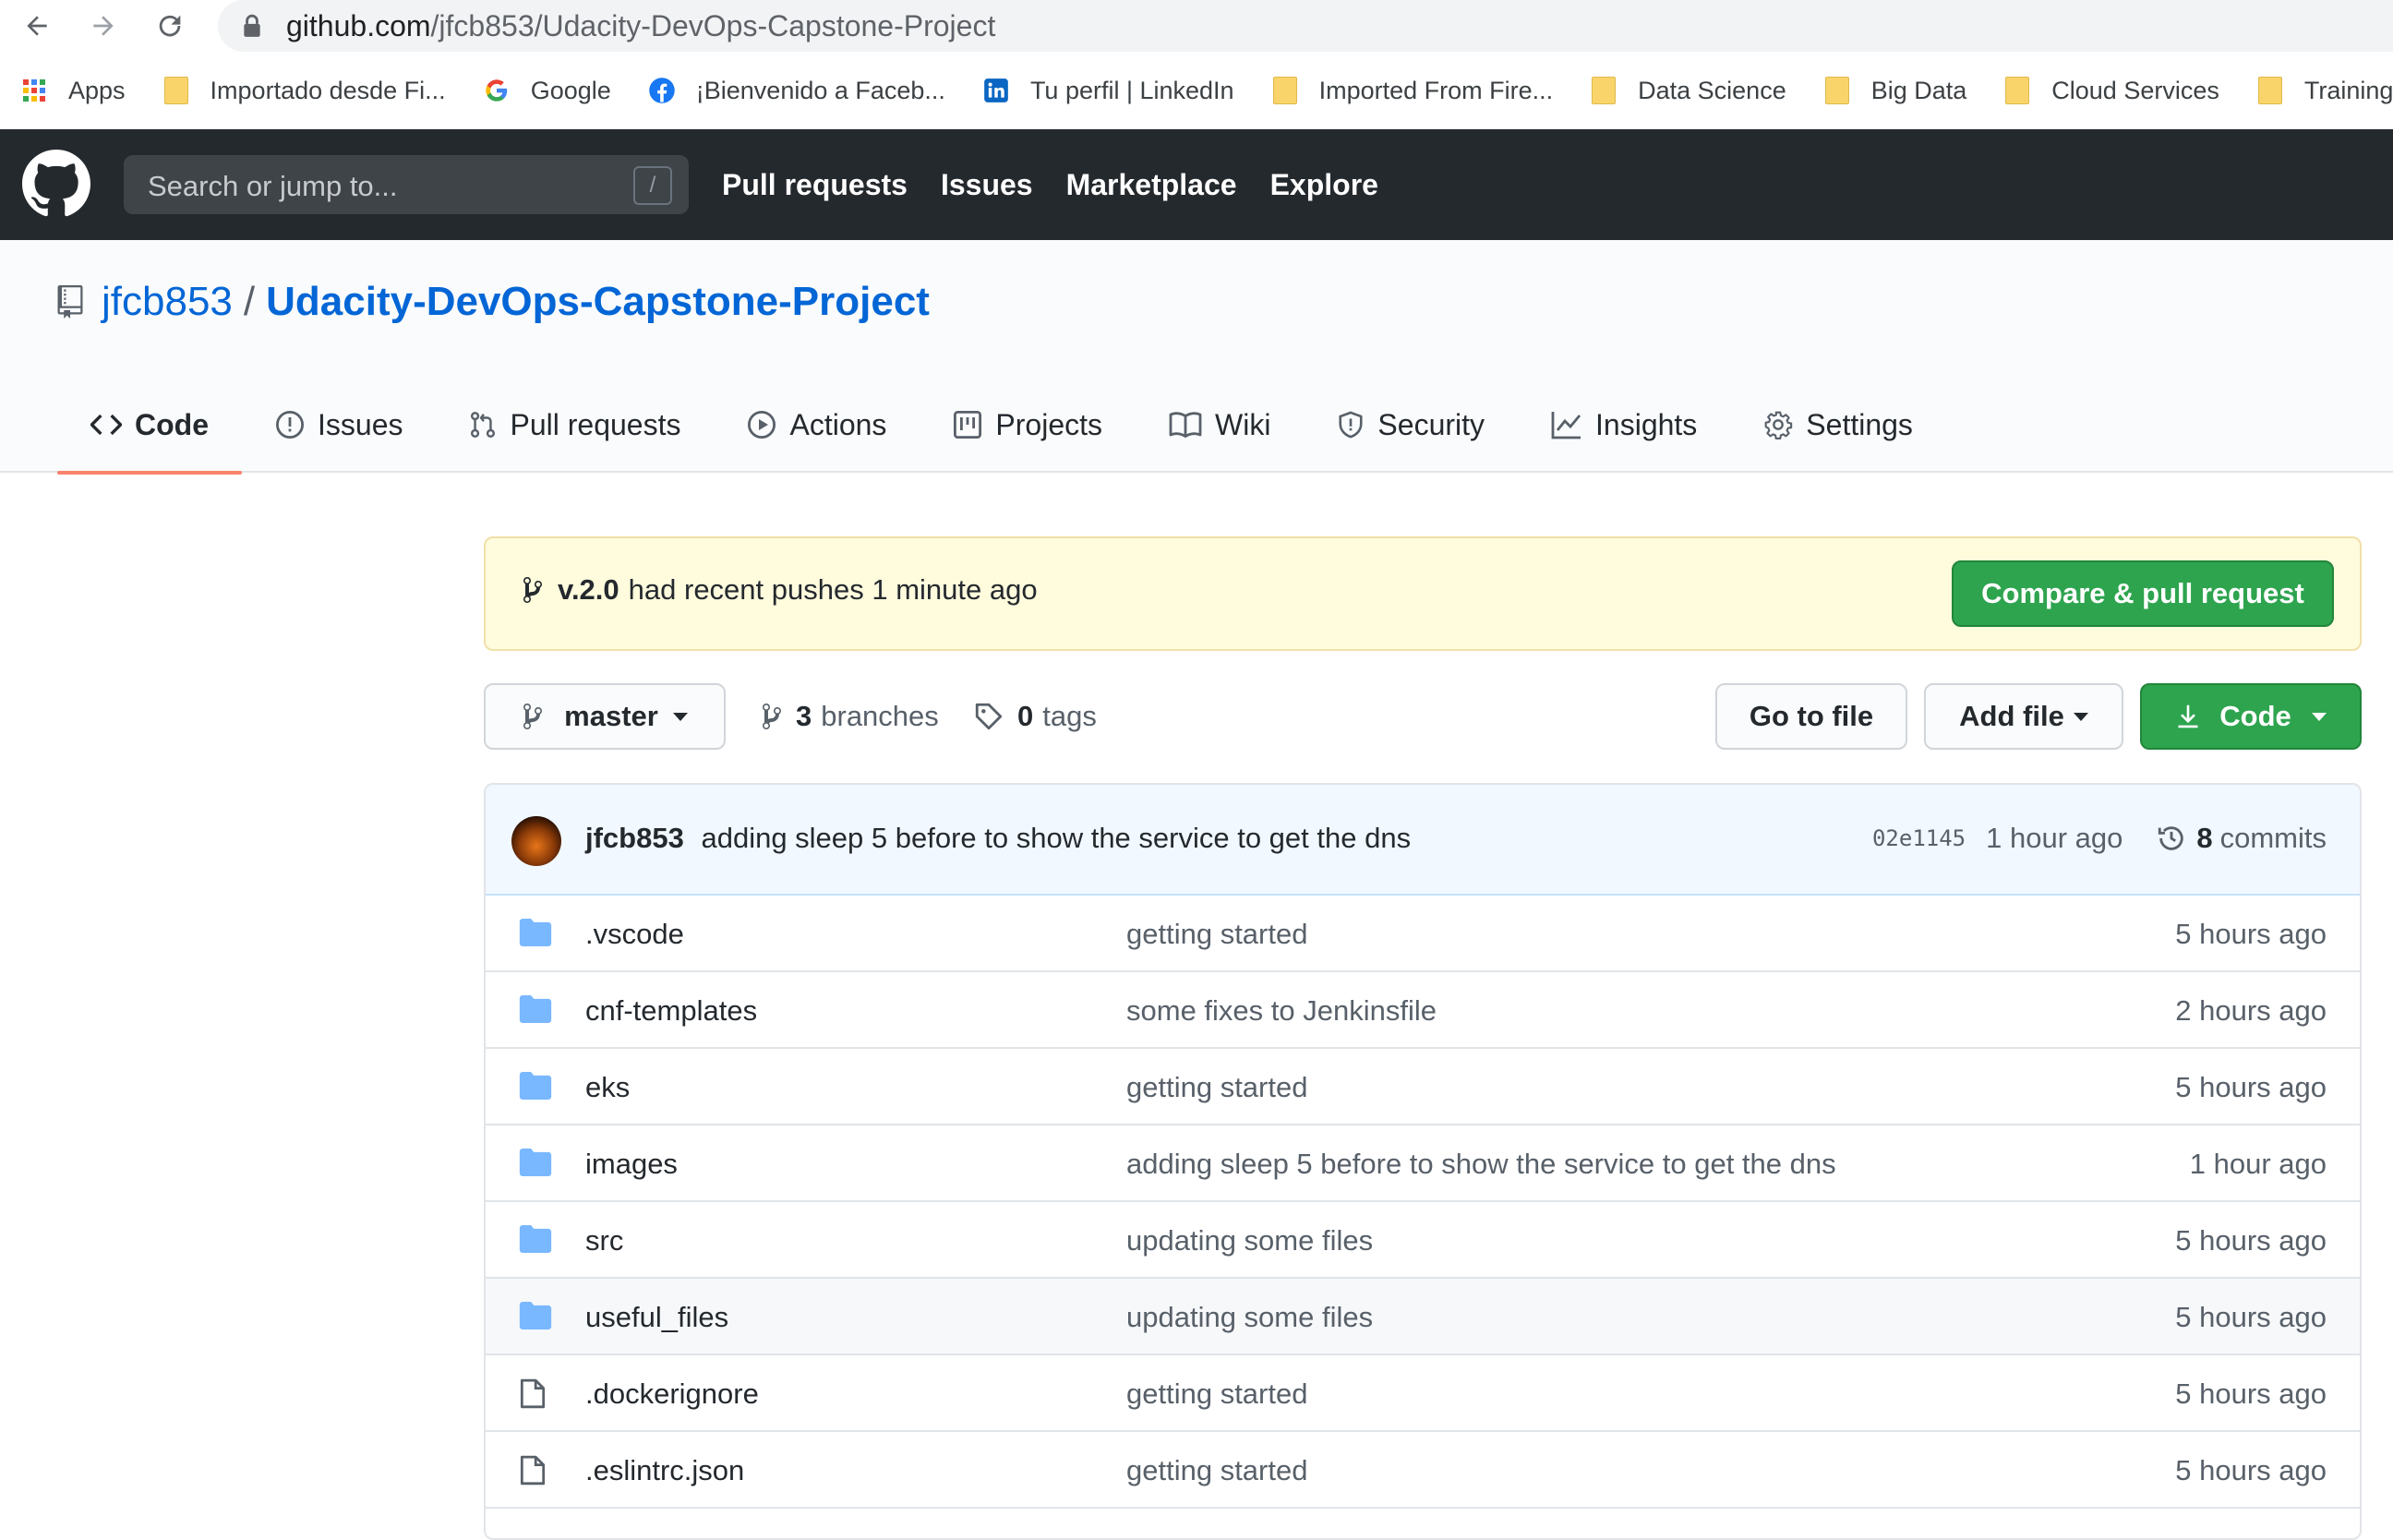 The width and height of the screenshot is (2393, 1540). I want to click on caret-down-icon, so click(2080, 716).